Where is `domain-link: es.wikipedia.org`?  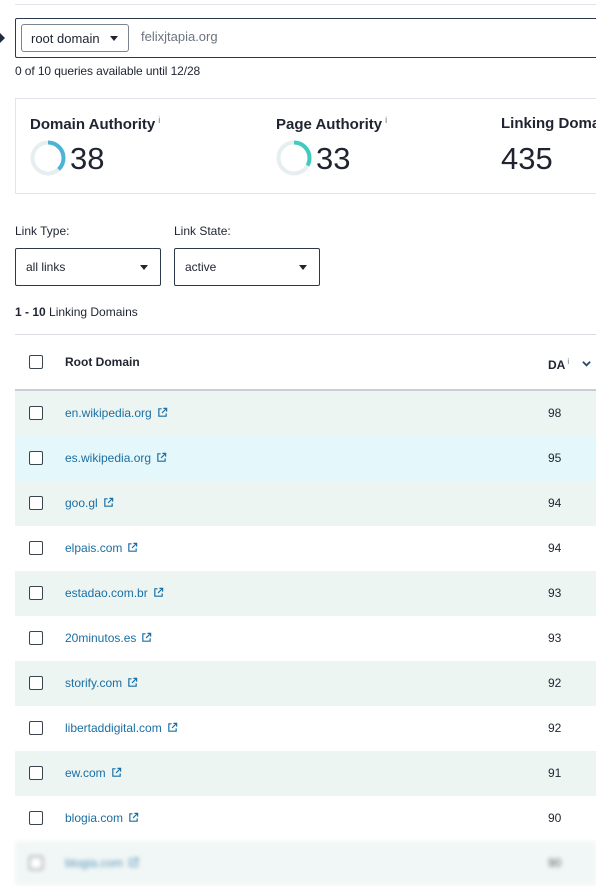 domain-link: es.wikipedia.org is located at coordinates (116, 458).